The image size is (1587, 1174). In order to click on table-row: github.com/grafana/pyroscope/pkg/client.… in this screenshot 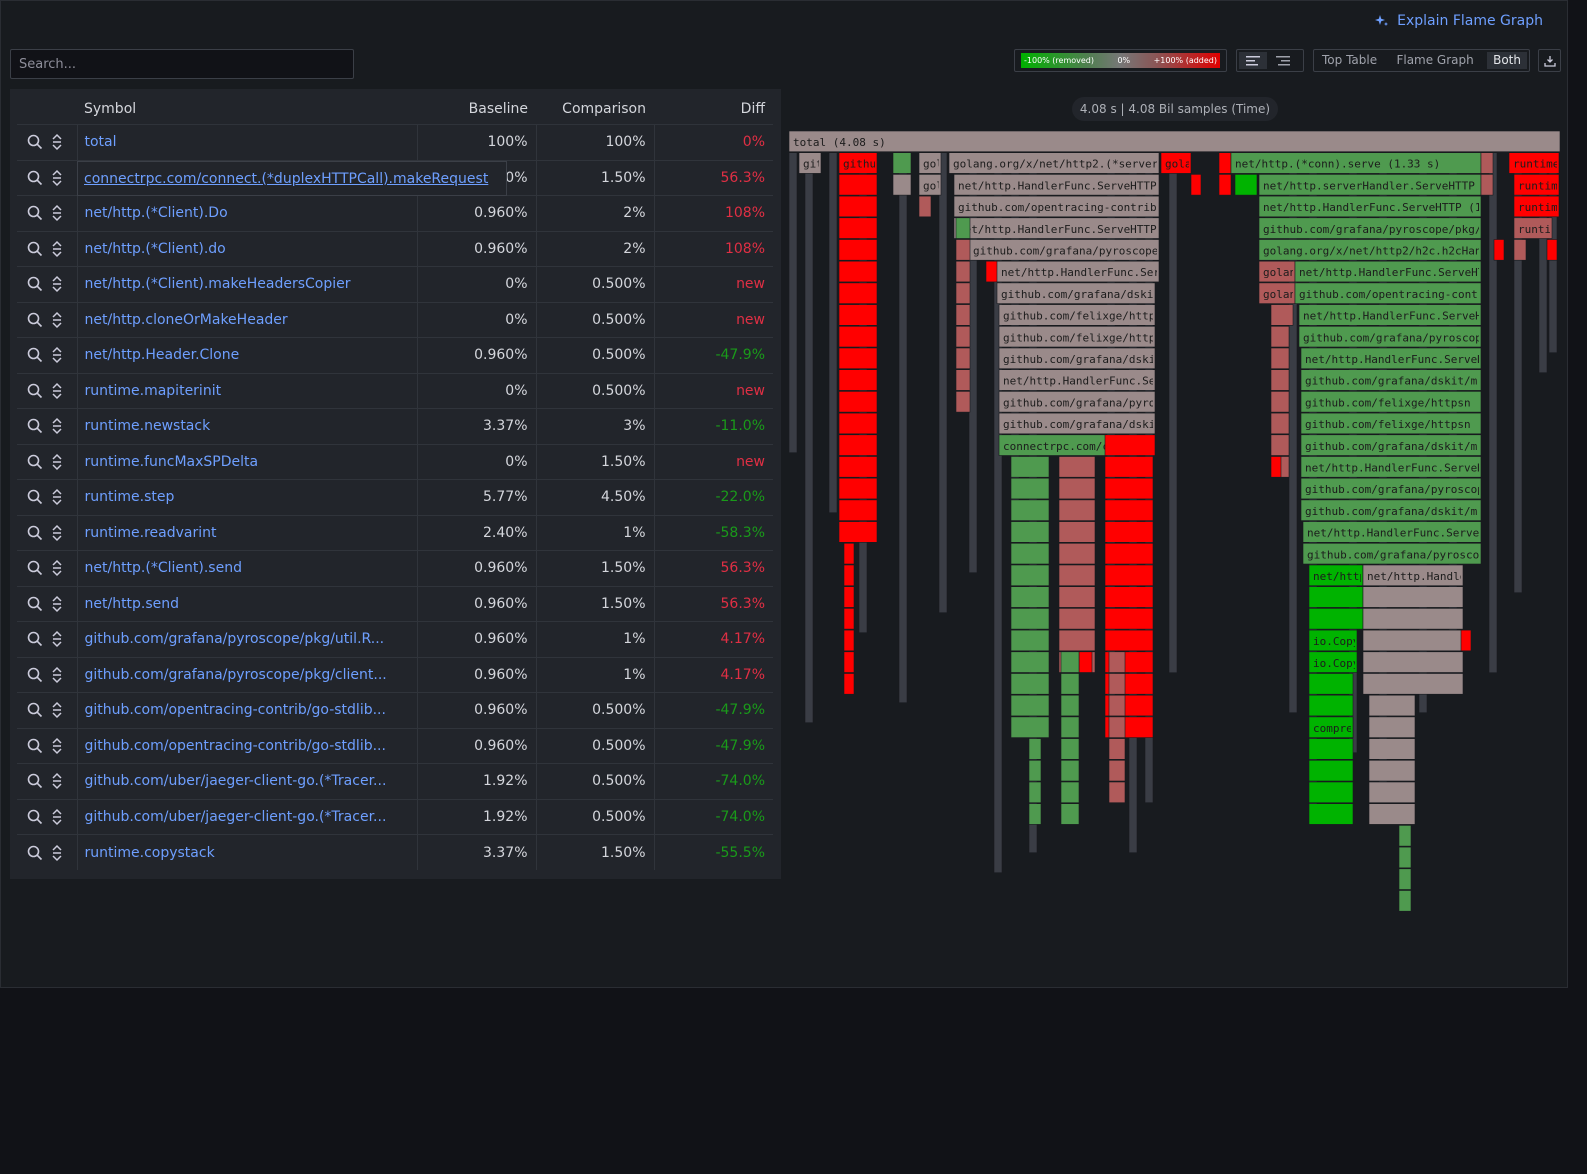, I will do `click(395, 674)`.